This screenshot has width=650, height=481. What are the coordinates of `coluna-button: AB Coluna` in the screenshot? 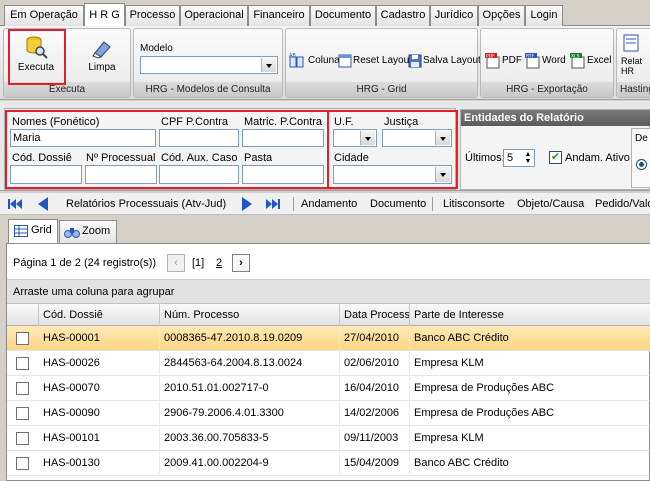 It's located at (314, 61).